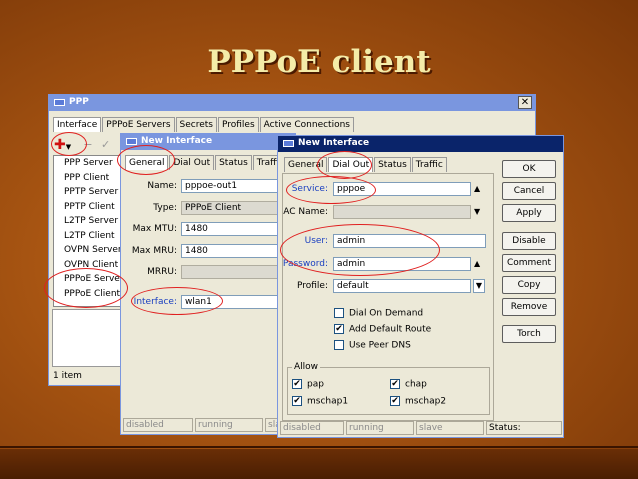 The height and width of the screenshot is (479, 638). I want to click on toolbar-check-icon: ✓, so click(109, 146).